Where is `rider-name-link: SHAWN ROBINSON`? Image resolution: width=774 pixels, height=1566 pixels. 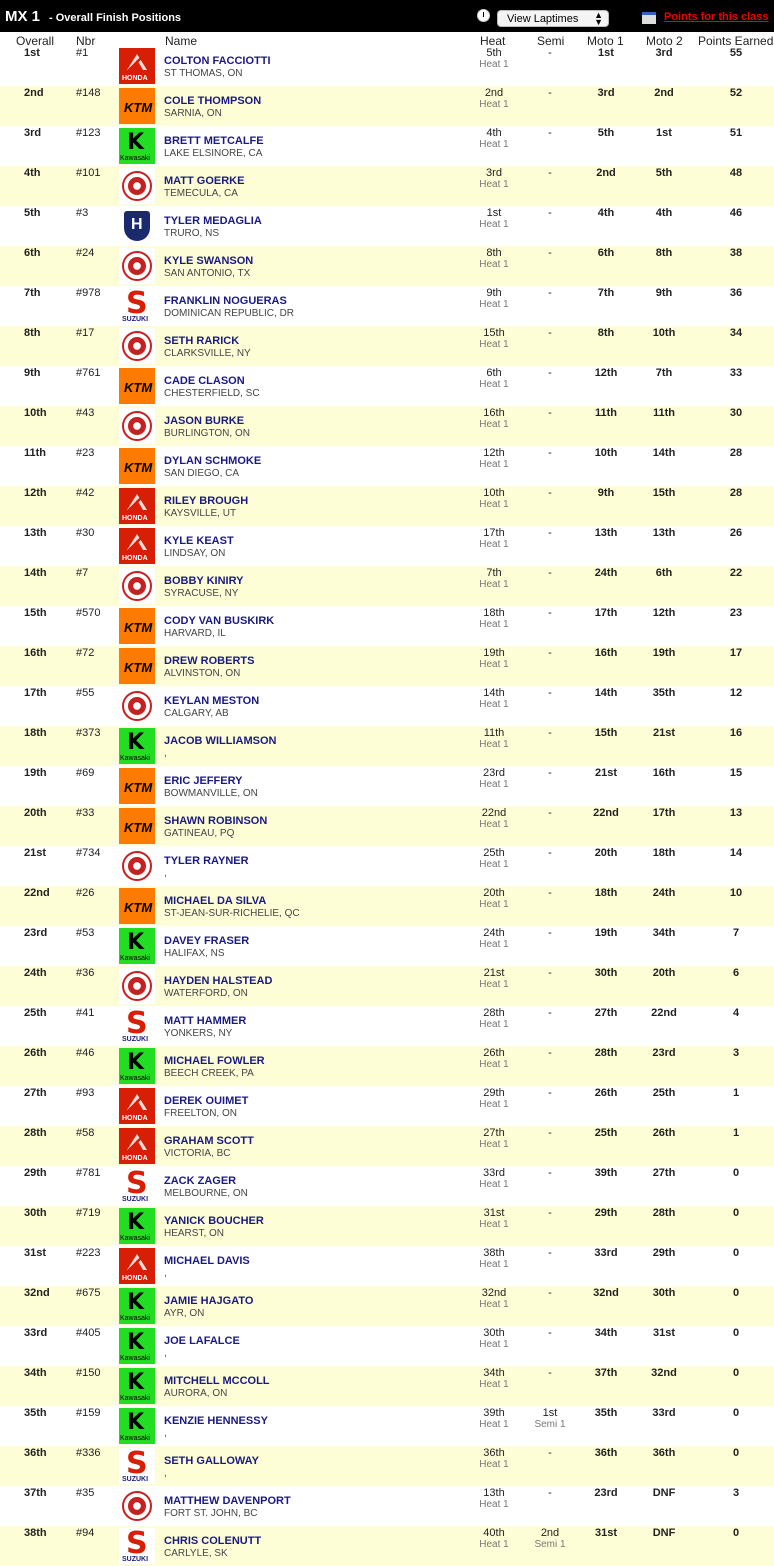
rider-name-link: SHAWN ROBINSON is located at coordinates (215, 821).